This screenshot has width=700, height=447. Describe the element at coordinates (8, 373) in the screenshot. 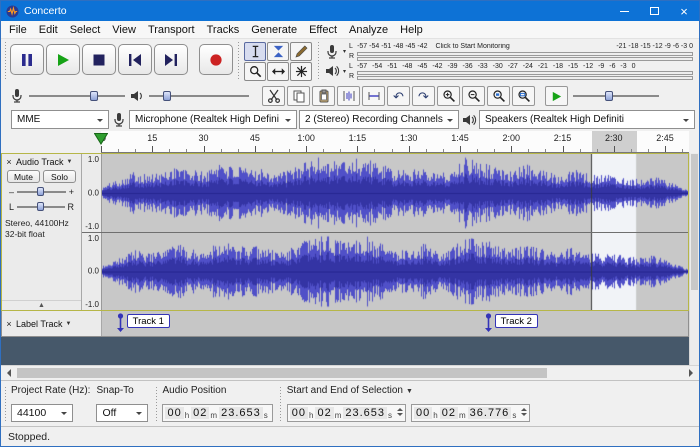

I see `scroll-left-button` at that location.